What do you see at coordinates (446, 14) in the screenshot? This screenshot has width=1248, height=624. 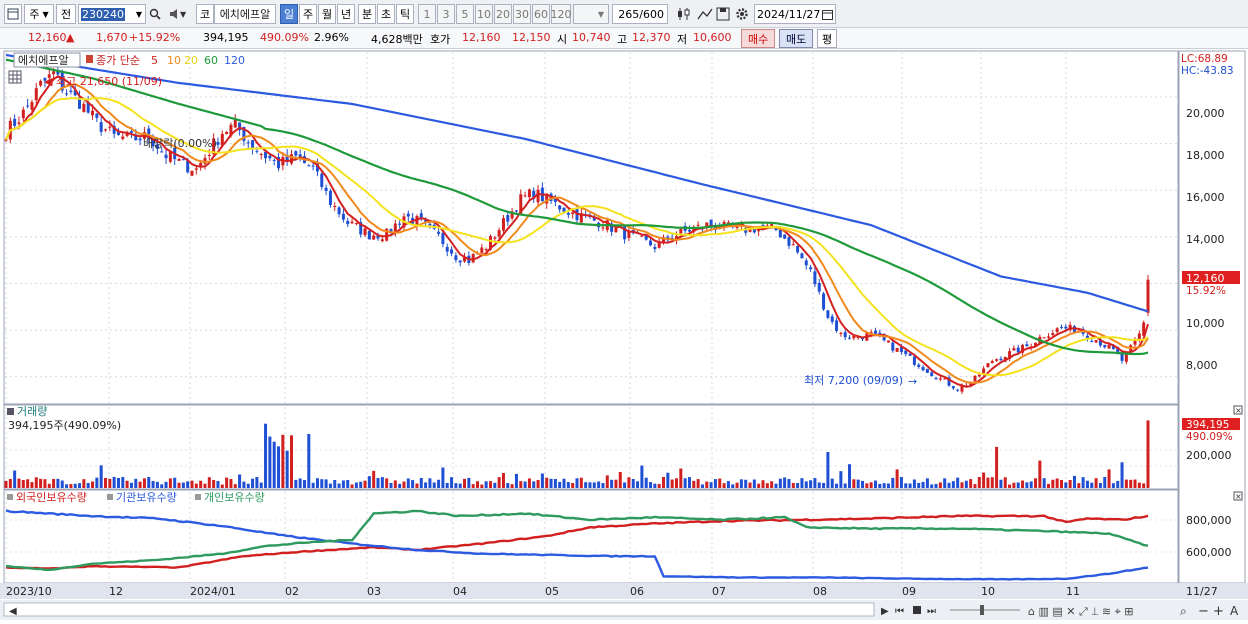 I see `minute-3-button: 3` at bounding box center [446, 14].